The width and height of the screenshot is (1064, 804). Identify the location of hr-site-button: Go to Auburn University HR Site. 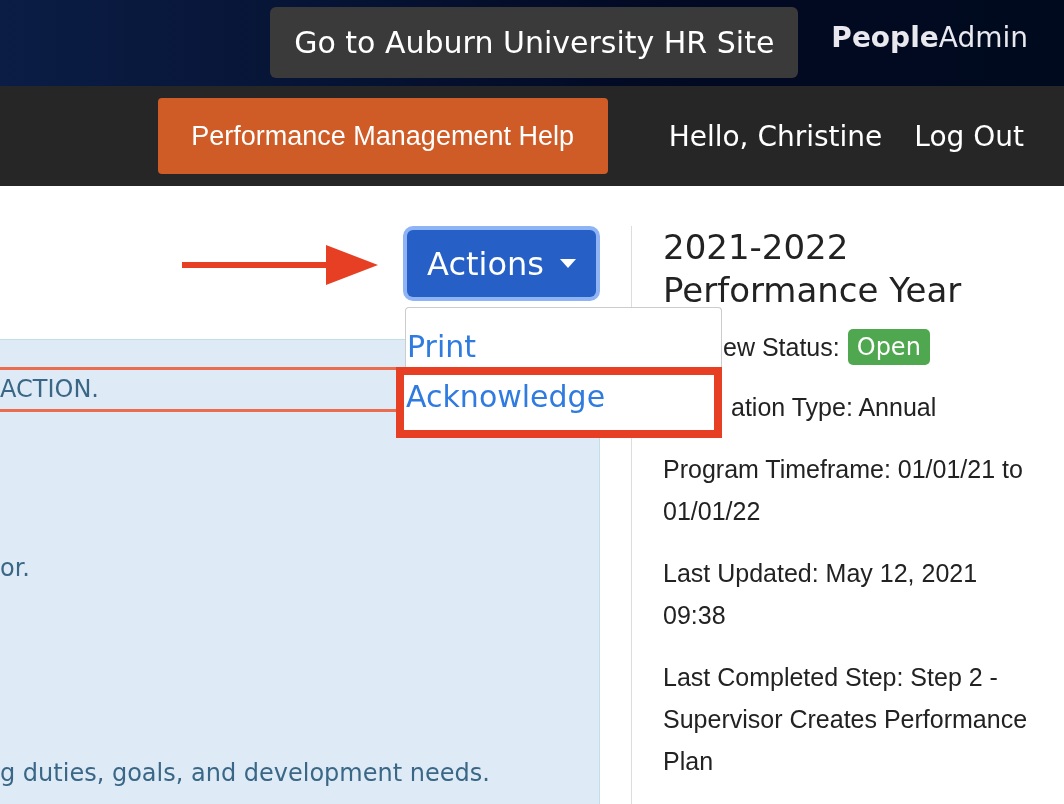
(534, 42).